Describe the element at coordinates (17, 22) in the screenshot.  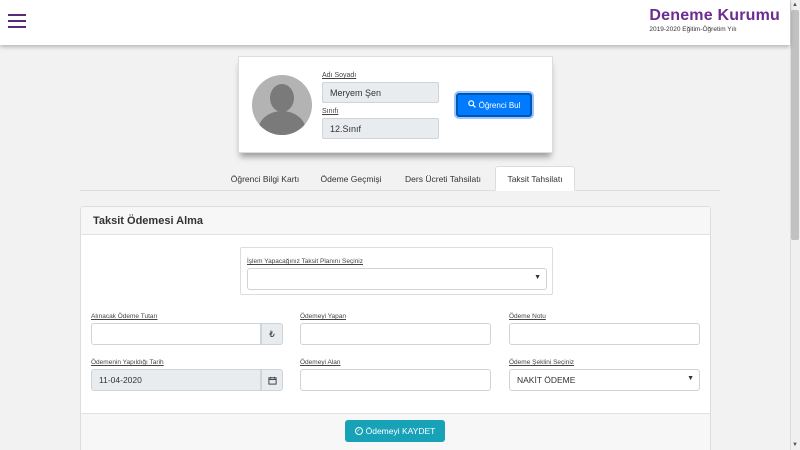
I see `hamburger-menu-icon` at that location.